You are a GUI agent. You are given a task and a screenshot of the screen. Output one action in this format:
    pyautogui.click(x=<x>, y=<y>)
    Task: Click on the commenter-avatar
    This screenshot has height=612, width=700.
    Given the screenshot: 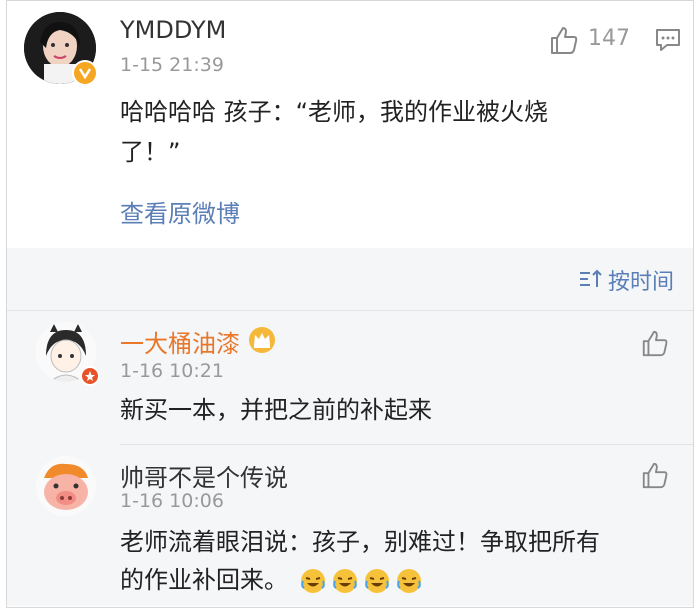 What is the action you would take?
    pyautogui.click(x=66, y=486)
    